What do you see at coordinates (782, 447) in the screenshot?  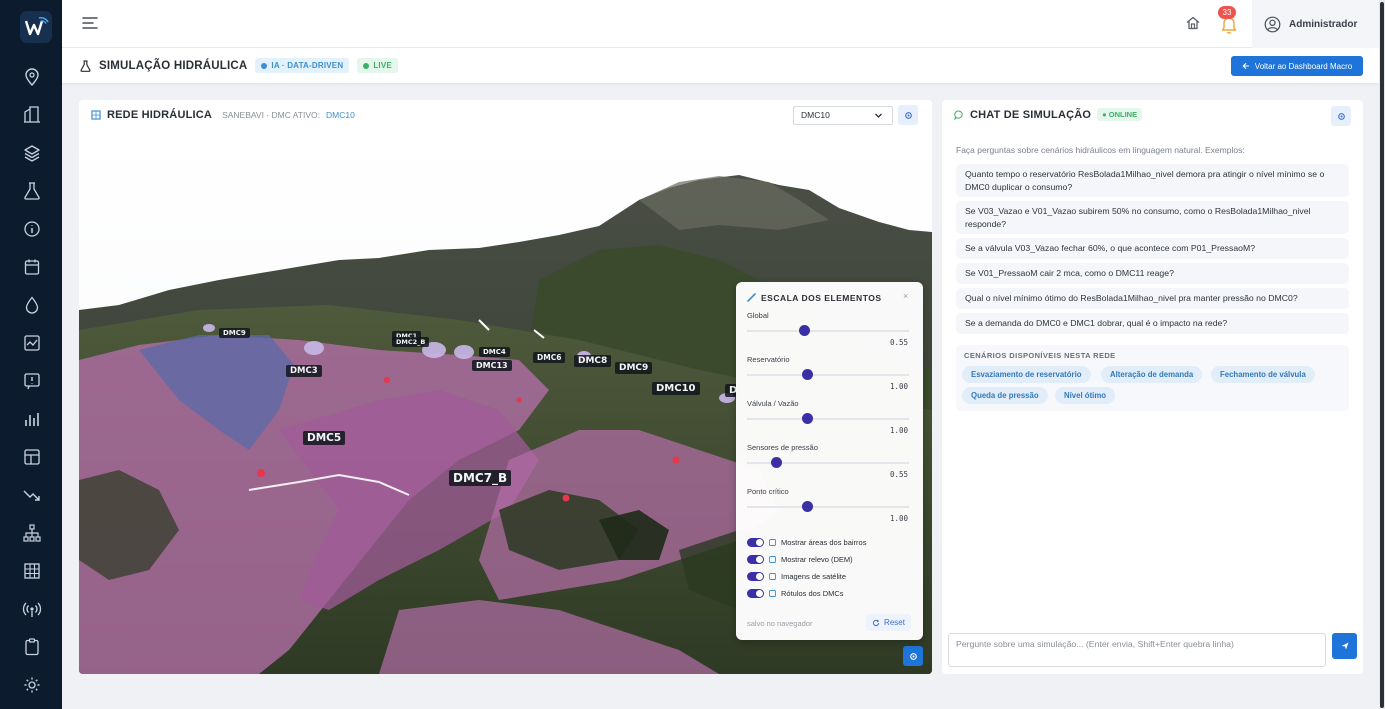 I see `slider-label: Sensores de pressão` at bounding box center [782, 447].